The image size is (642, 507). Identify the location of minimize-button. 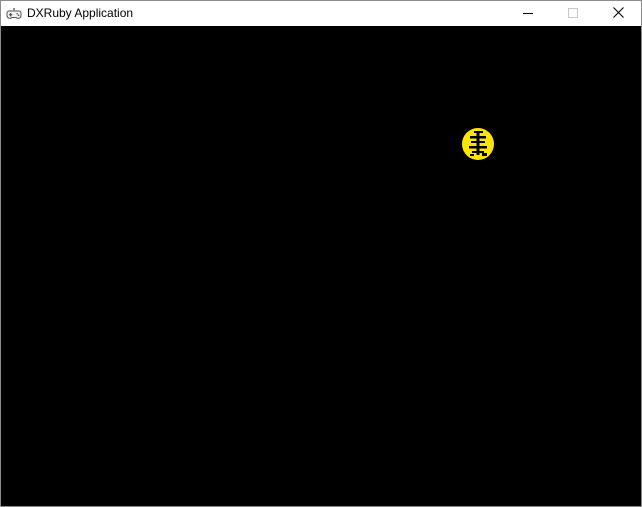
(528, 13).